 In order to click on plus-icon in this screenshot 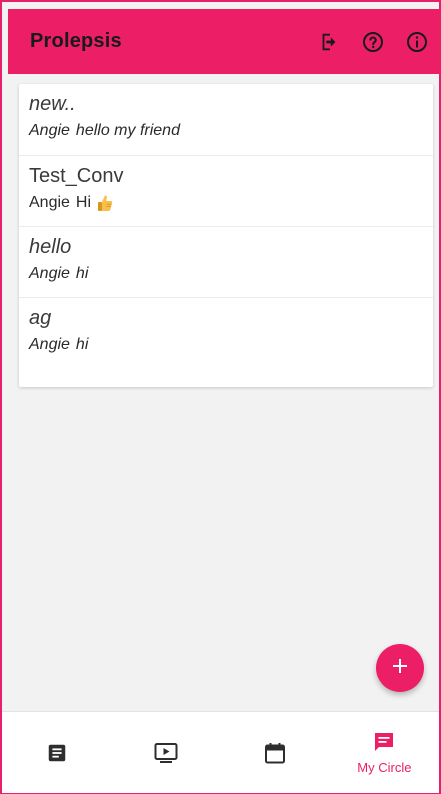, I will do `click(400, 668)`.